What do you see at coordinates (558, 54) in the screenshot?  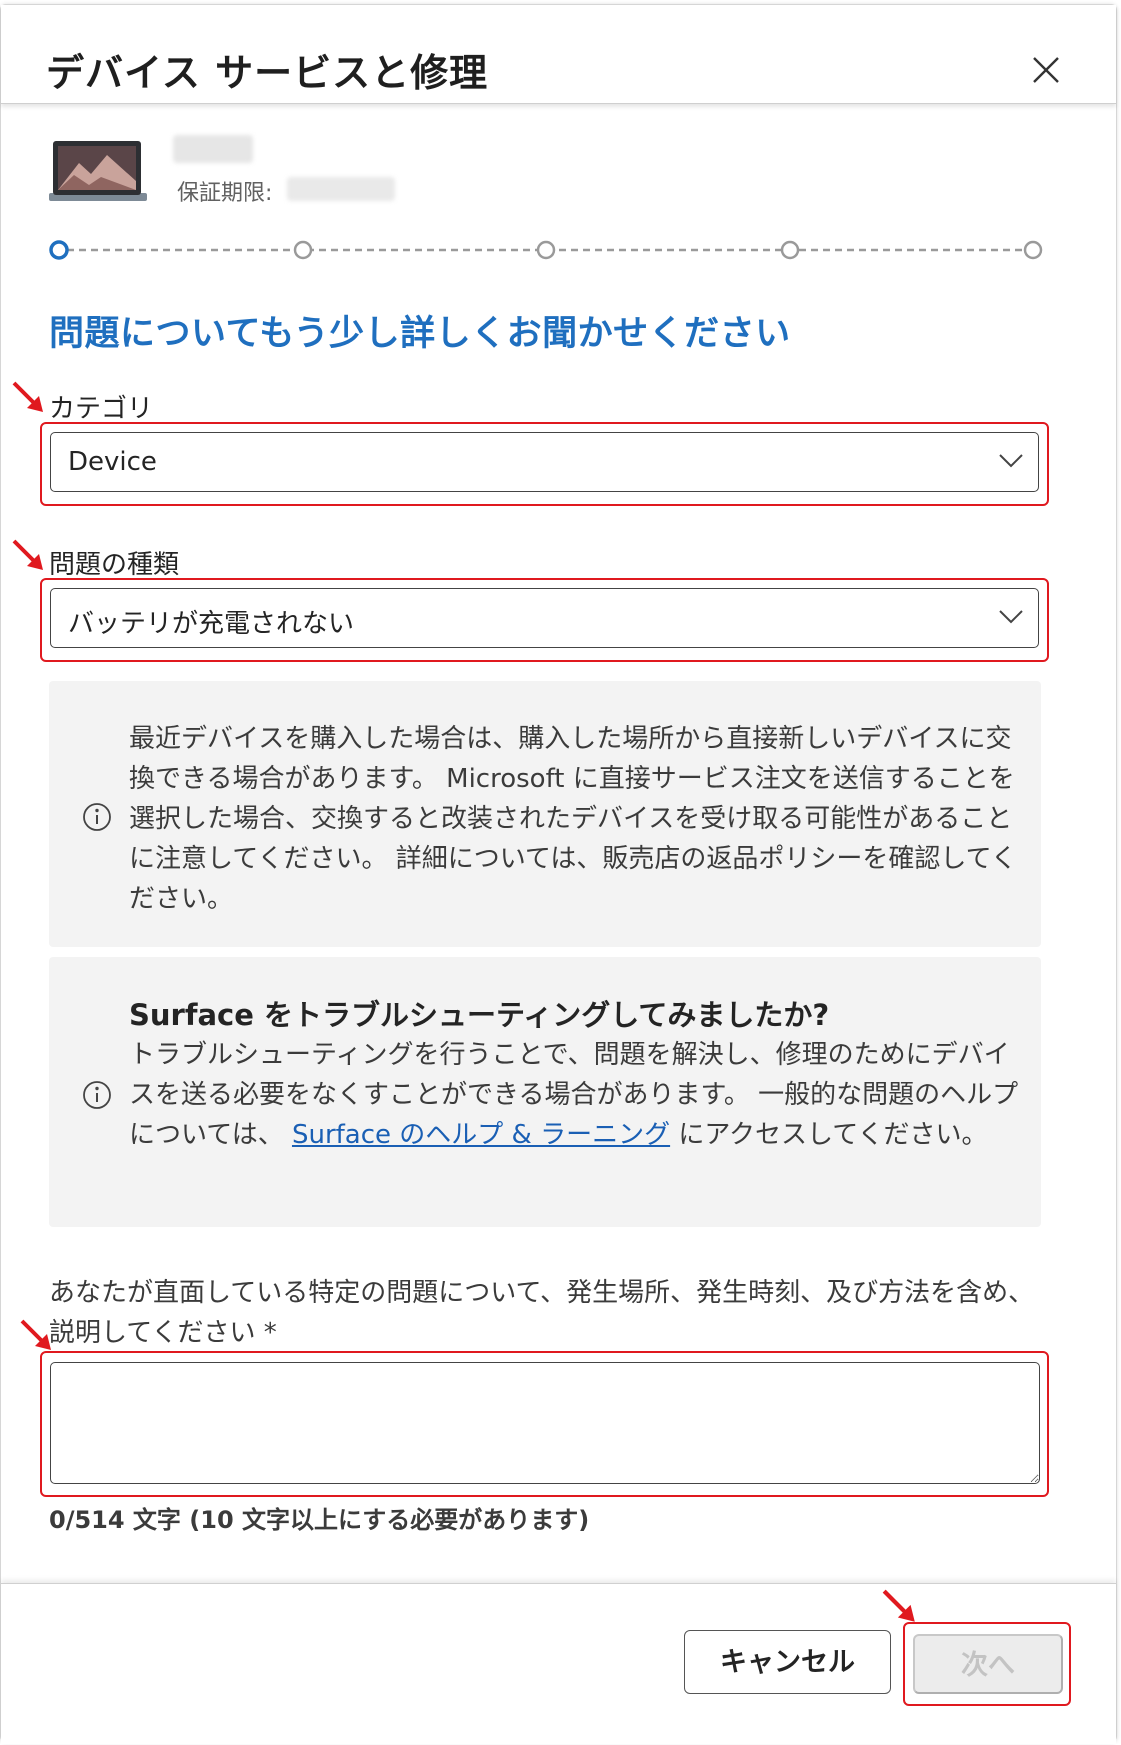 I see `dialog-header: デバイス サービスと修理` at bounding box center [558, 54].